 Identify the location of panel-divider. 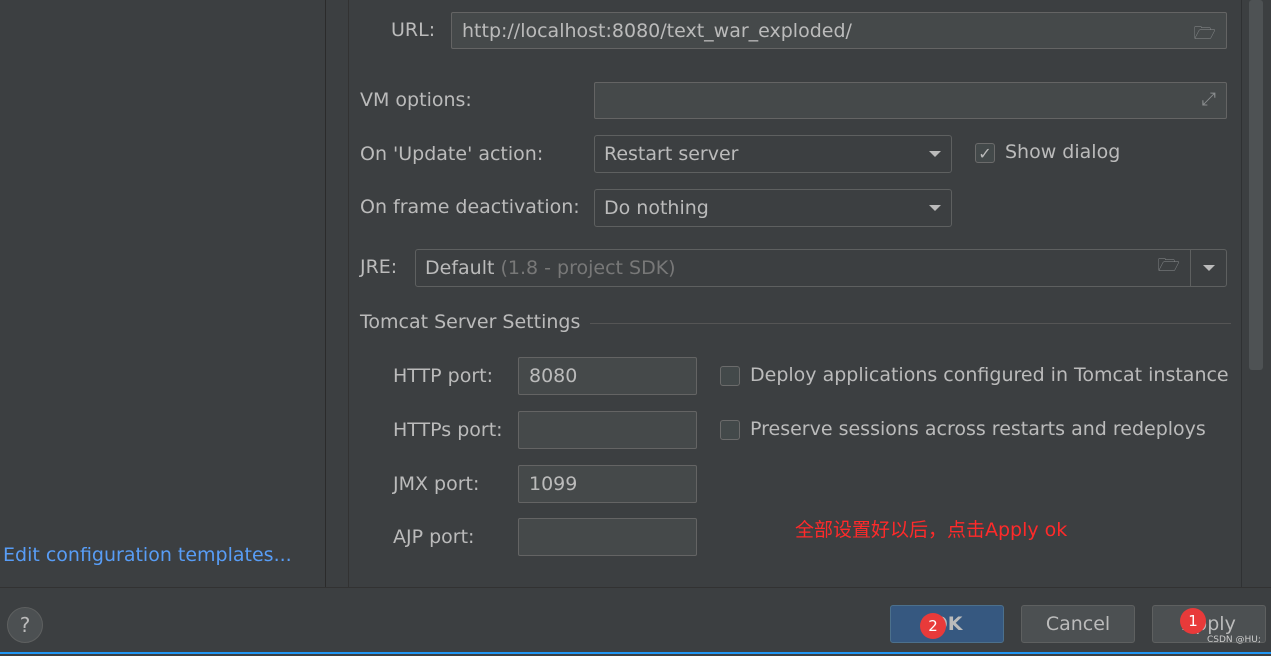
(338, 293).